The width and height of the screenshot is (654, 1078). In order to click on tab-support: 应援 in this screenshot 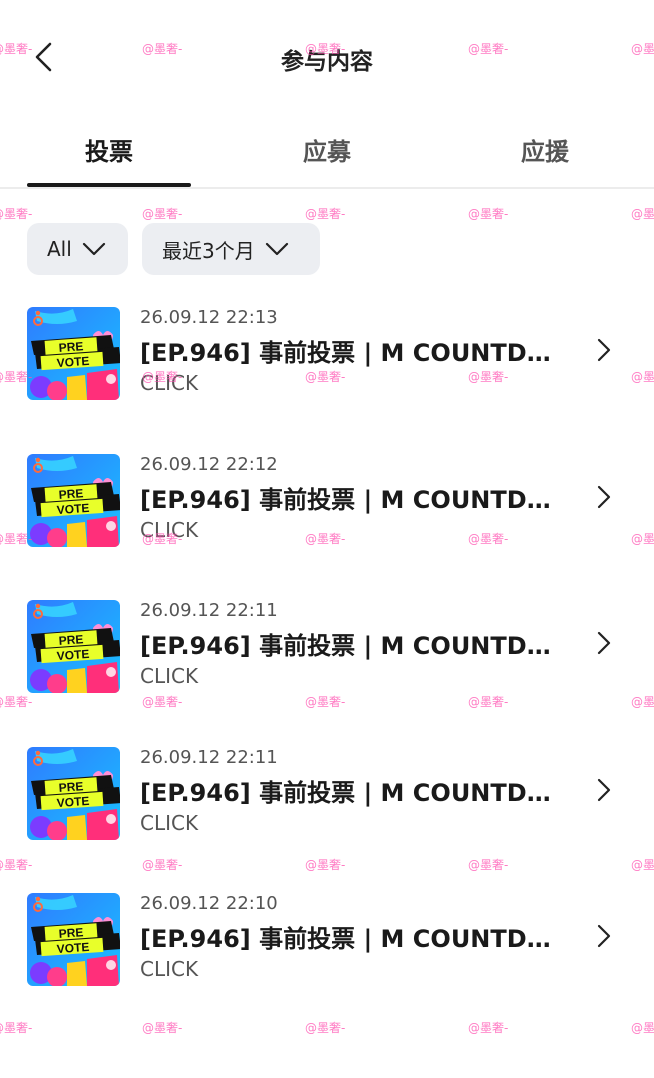, I will do `click(545, 149)`.